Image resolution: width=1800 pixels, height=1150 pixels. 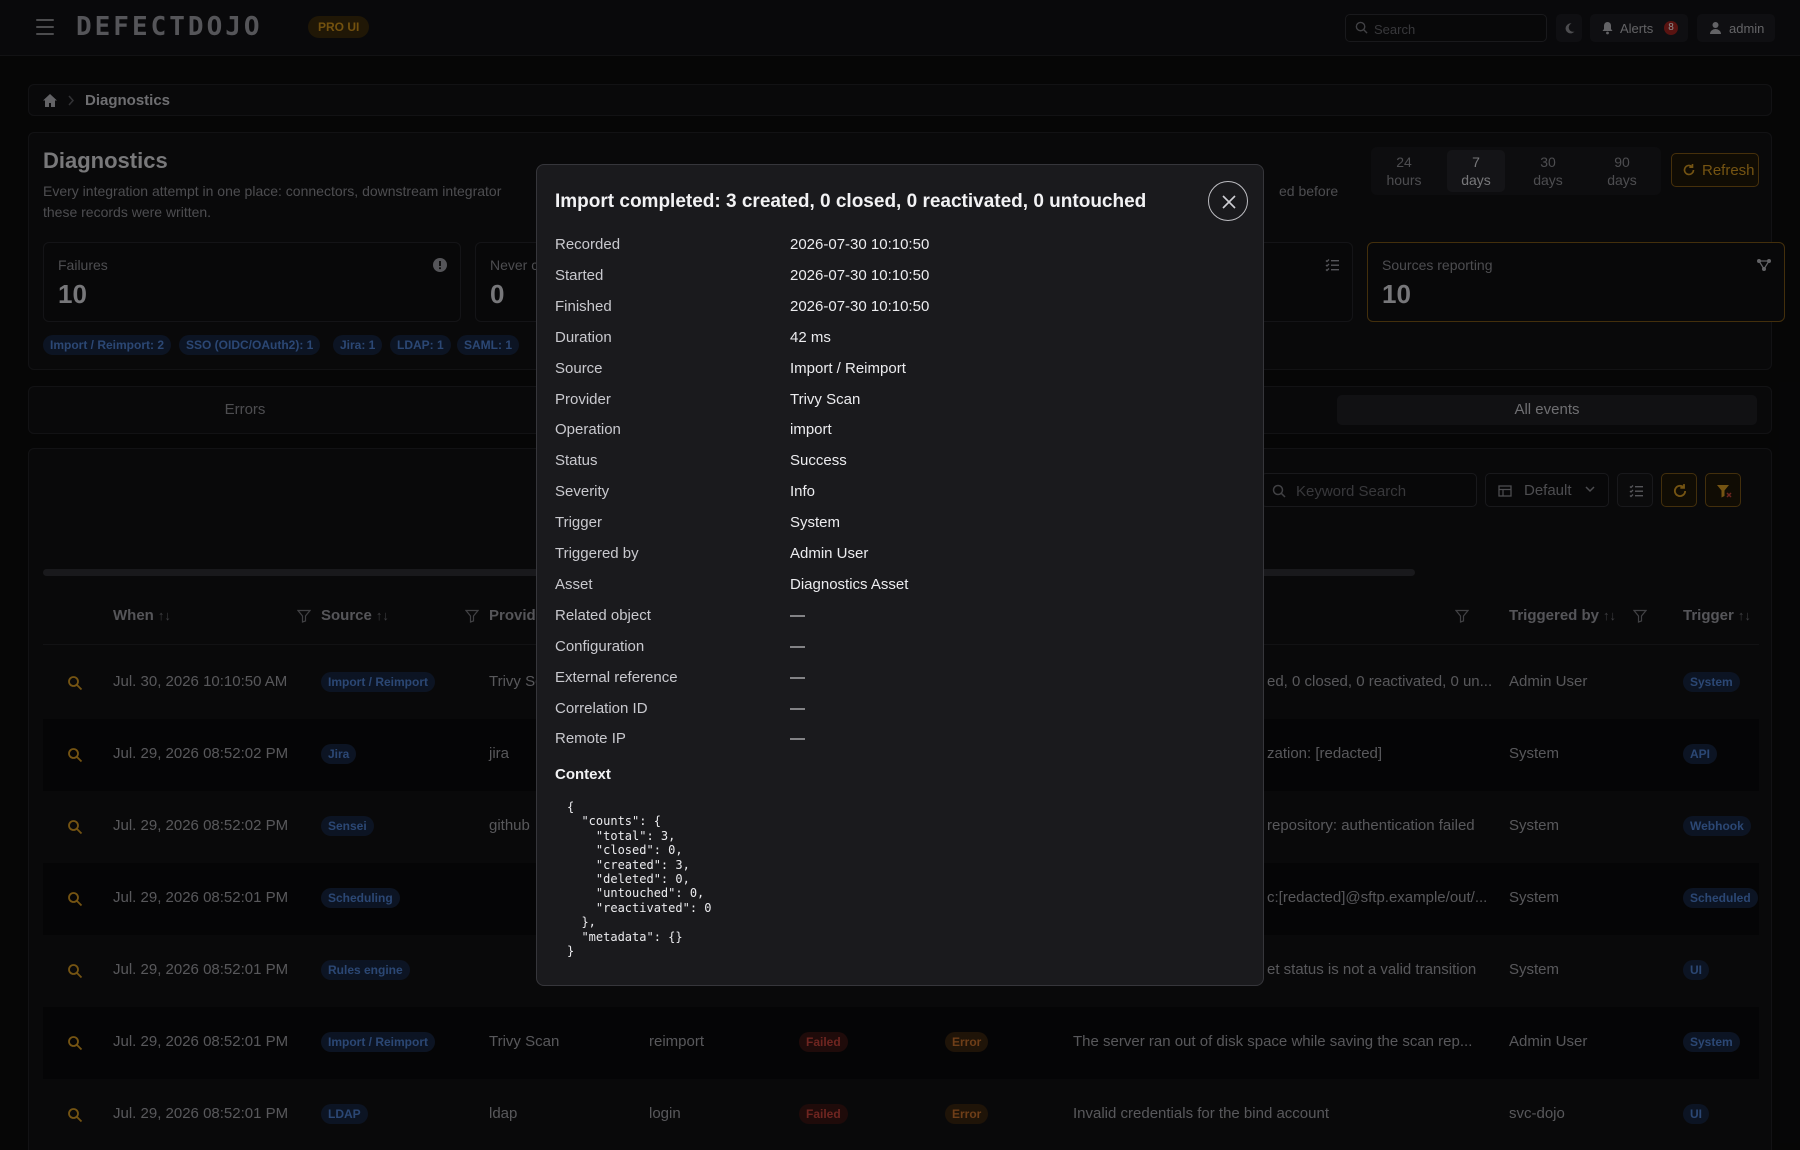 I want to click on field-label: Asset, so click(x=574, y=584).